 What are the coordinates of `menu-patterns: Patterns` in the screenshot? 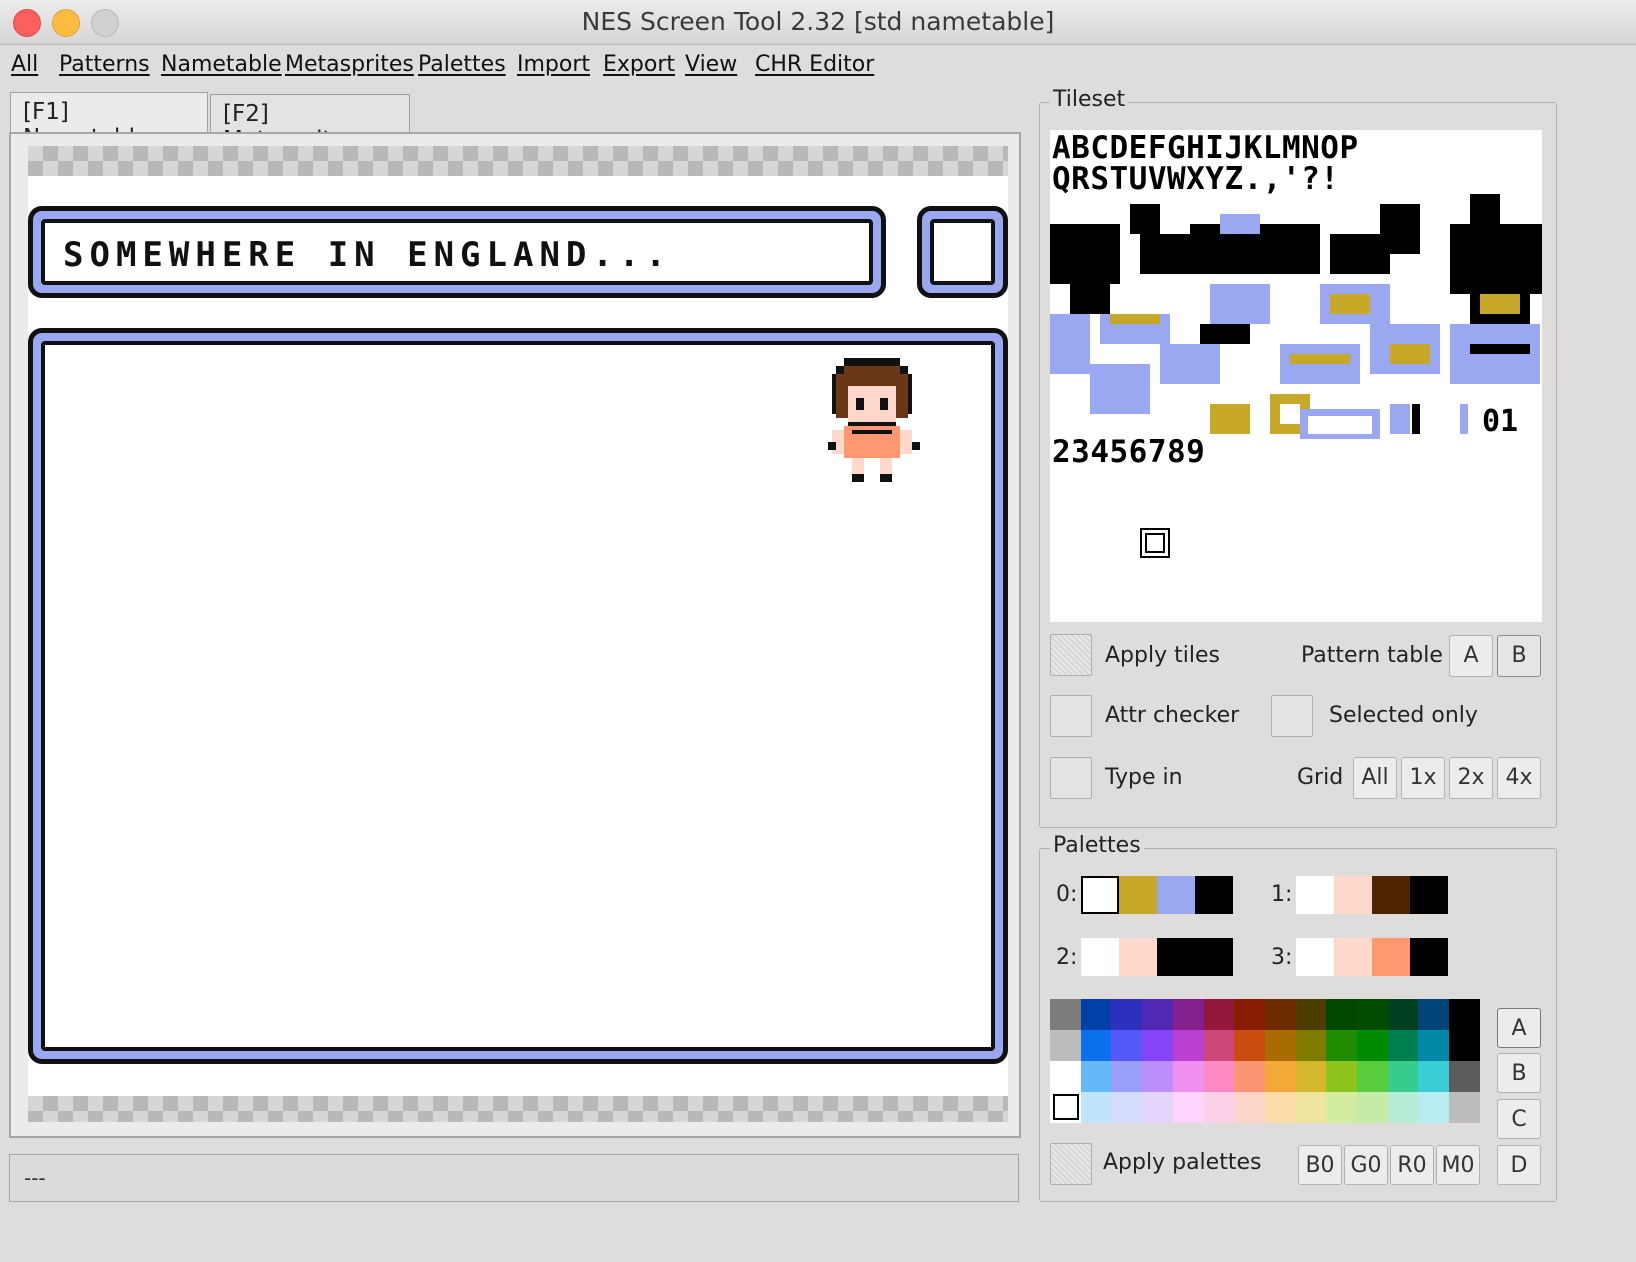 It's located at (104, 64).